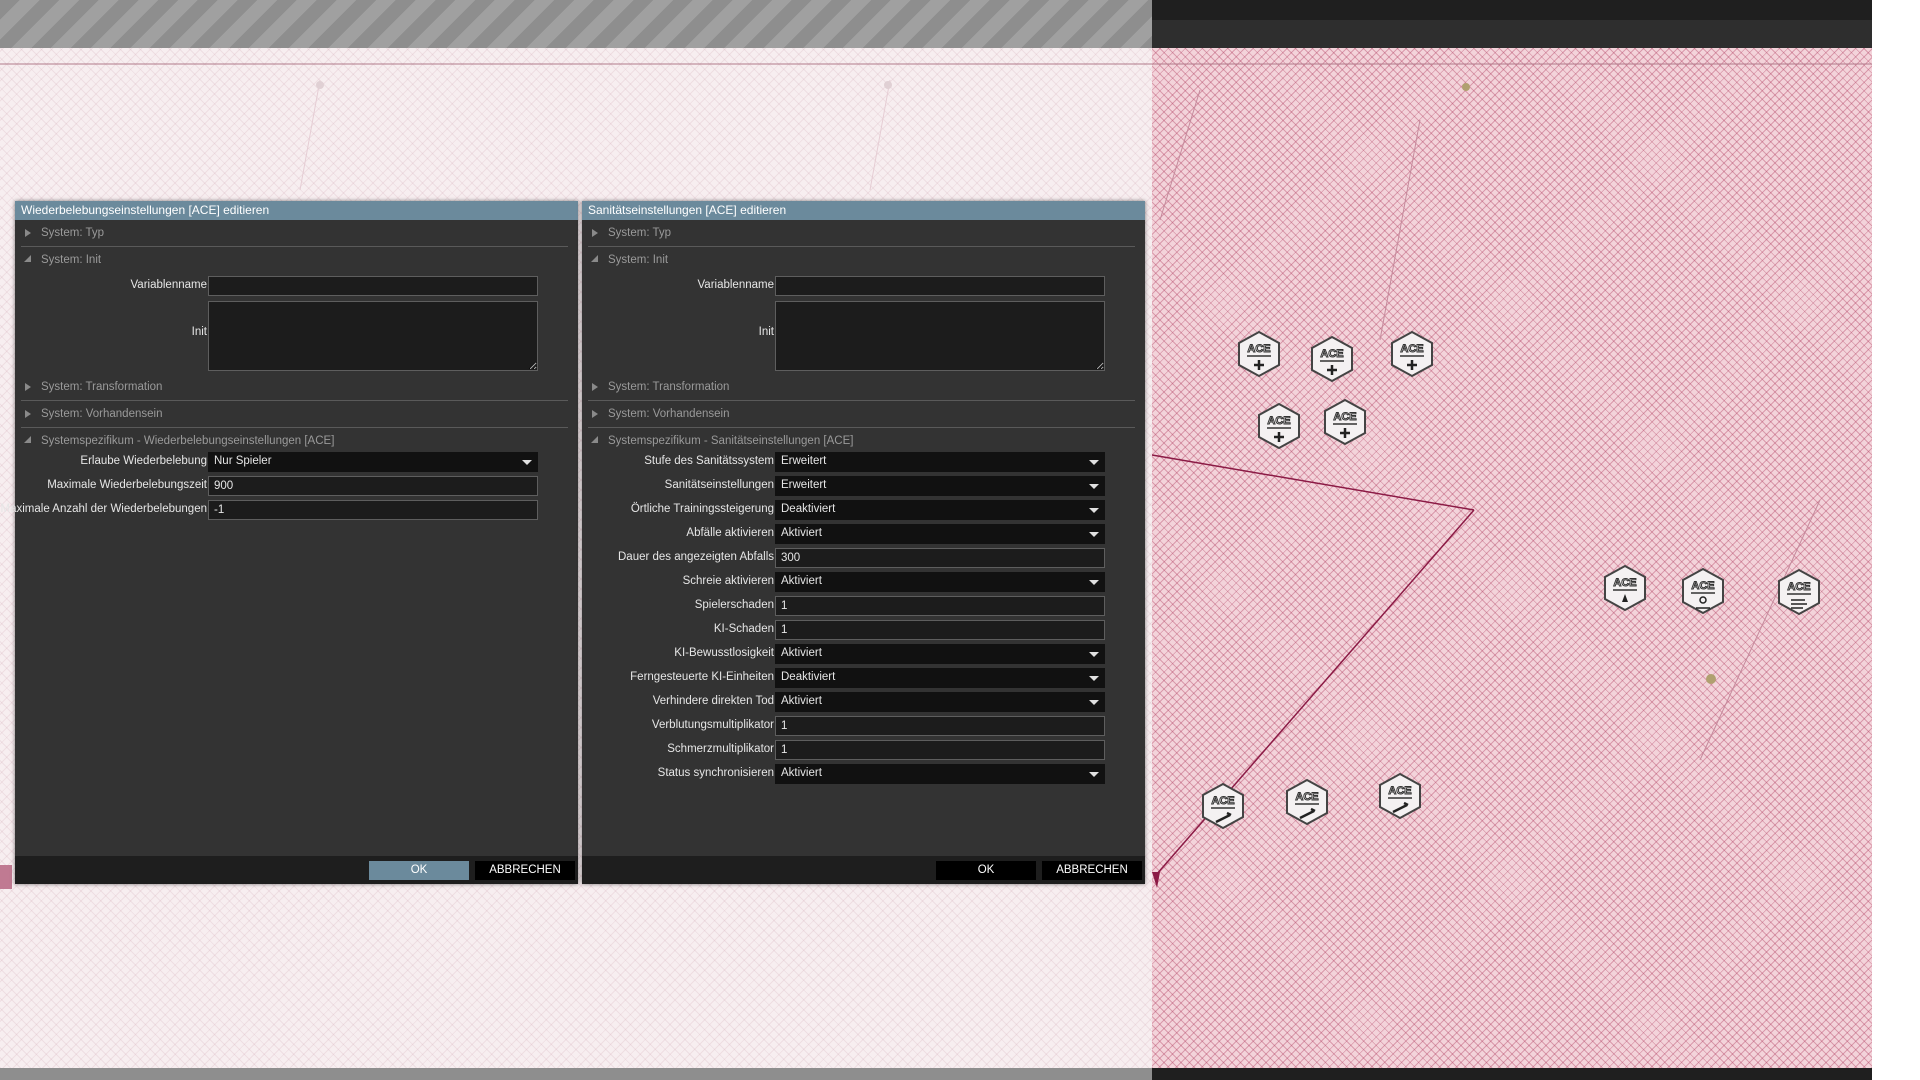 Image resolution: width=1920 pixels, height=1080 pixels. I want to click on field-label: Dauer des angezeigten Abfalls, so click(696, 557).